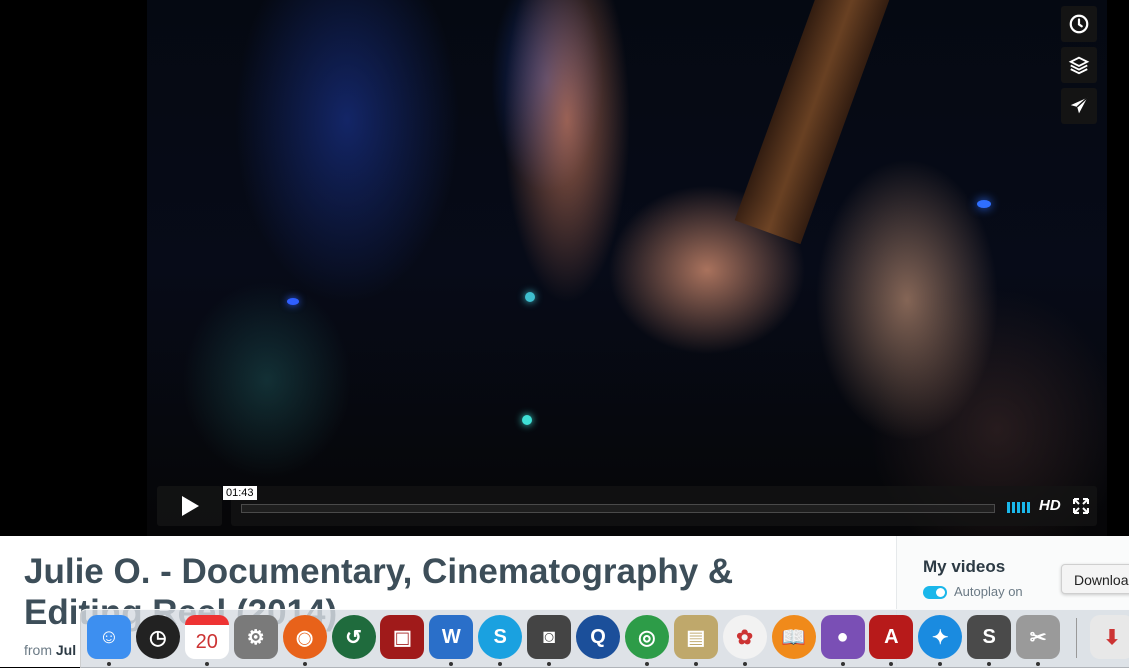 The image size is (1129, 668). I want to click on finder-icon: ☺, so click(109, 637).